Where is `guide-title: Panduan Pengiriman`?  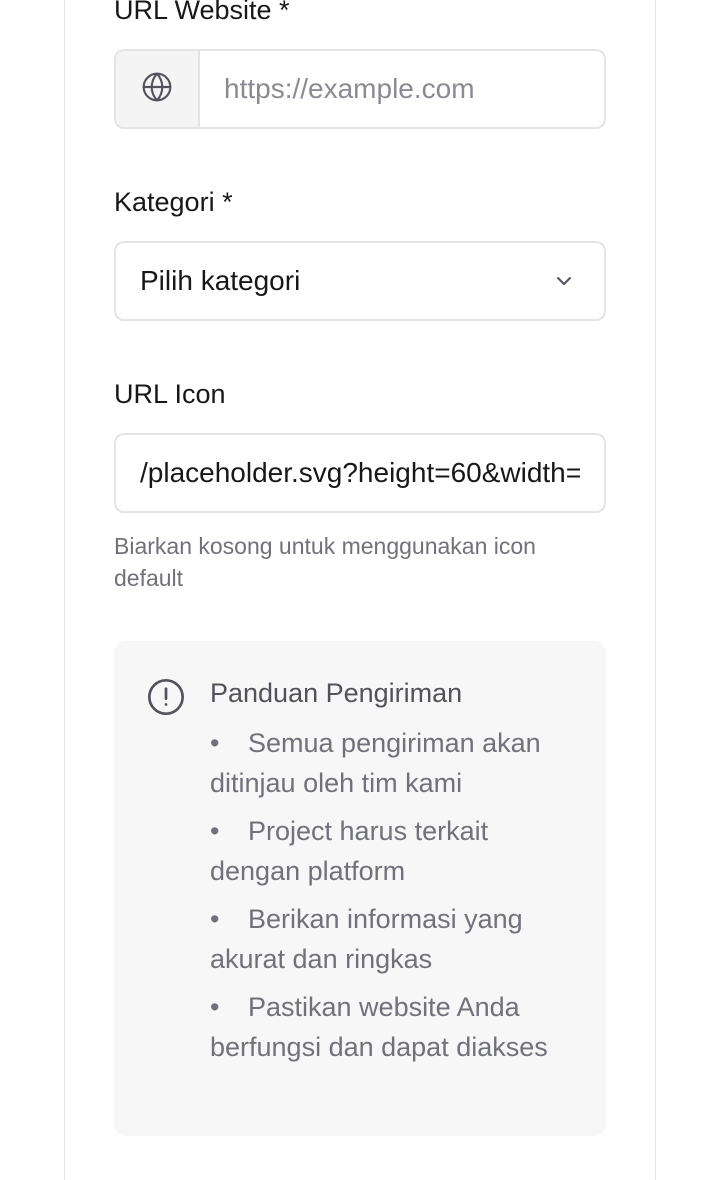 guide-title: Panduan Pengiriman is located at coordinates (336, 693).